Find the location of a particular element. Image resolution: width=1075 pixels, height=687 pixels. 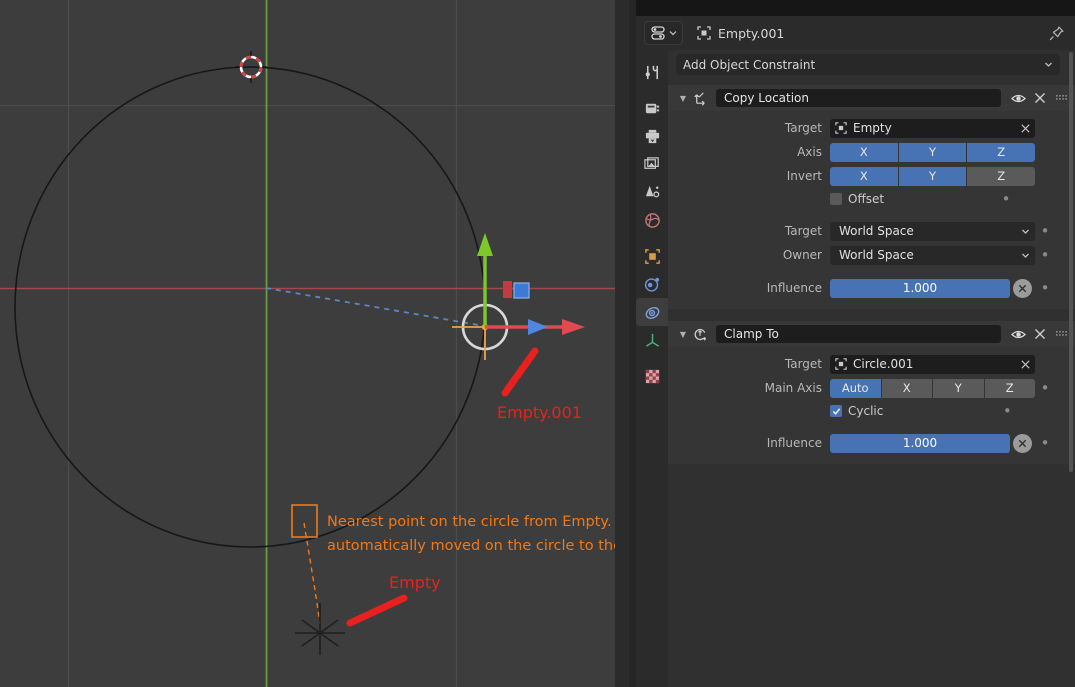

close-x-icon is located at coordinates (1022, 443).